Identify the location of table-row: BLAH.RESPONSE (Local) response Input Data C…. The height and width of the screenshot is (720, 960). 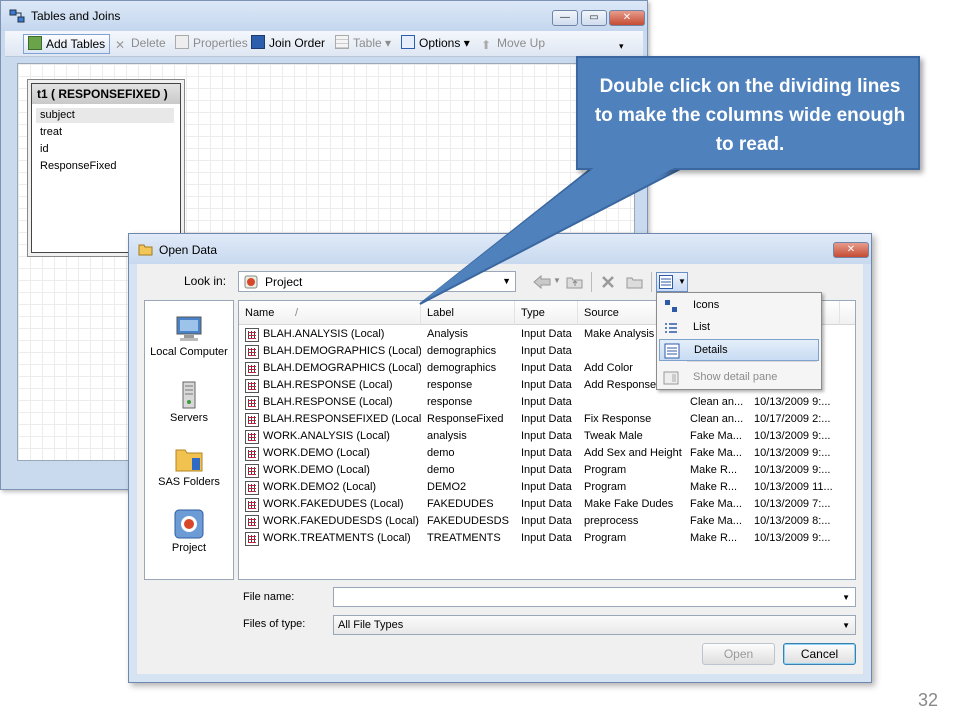
(547, 403).